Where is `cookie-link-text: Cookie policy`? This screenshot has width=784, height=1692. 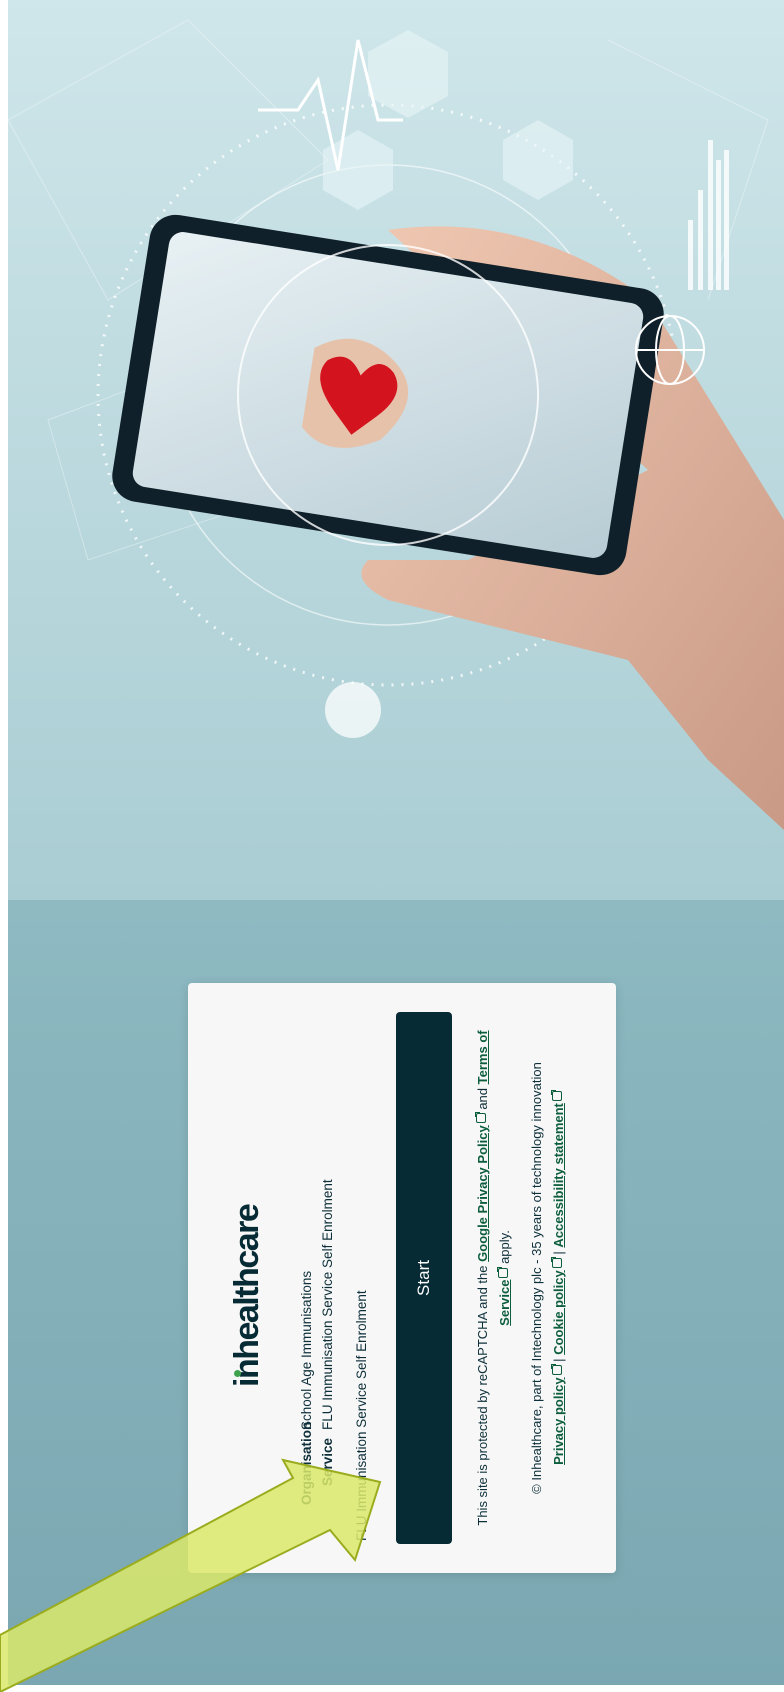
cookie-link-text: Cookie policy is located at coordinates (558, 1312).